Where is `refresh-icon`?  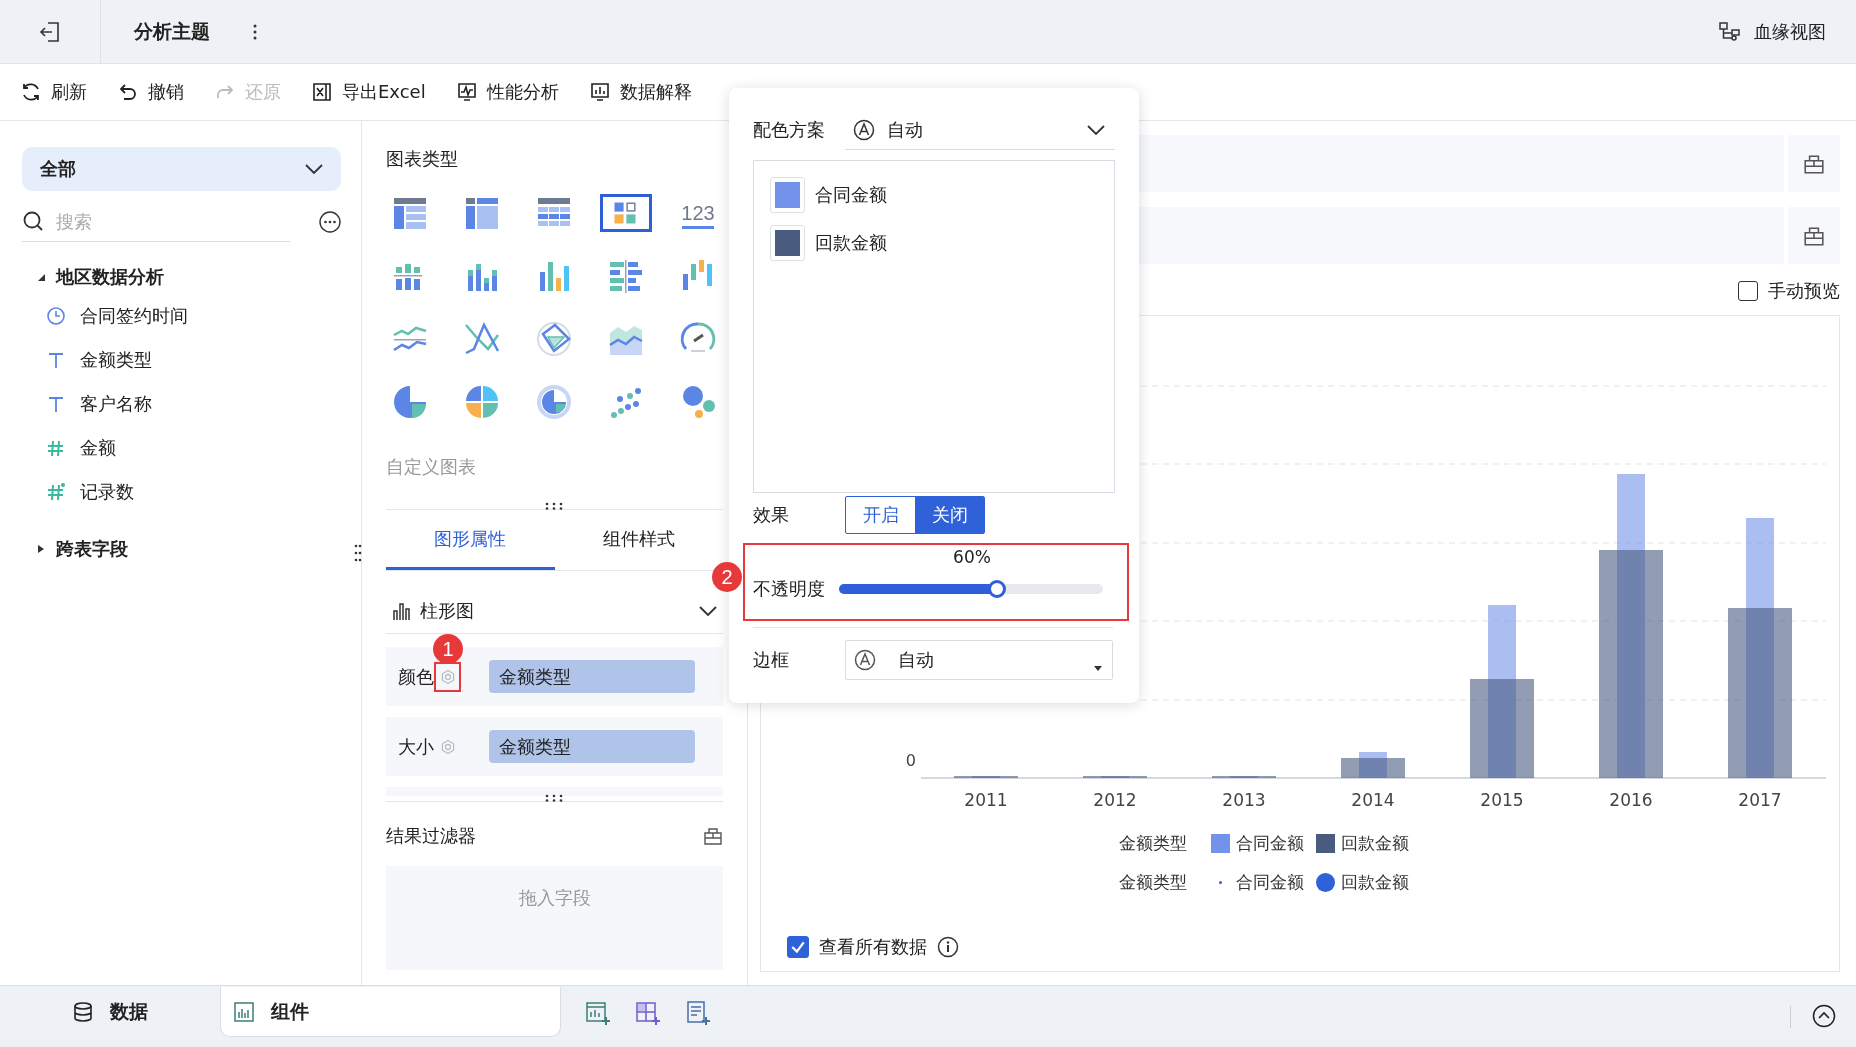 refresh-icon is located at coordinates (31, 92).